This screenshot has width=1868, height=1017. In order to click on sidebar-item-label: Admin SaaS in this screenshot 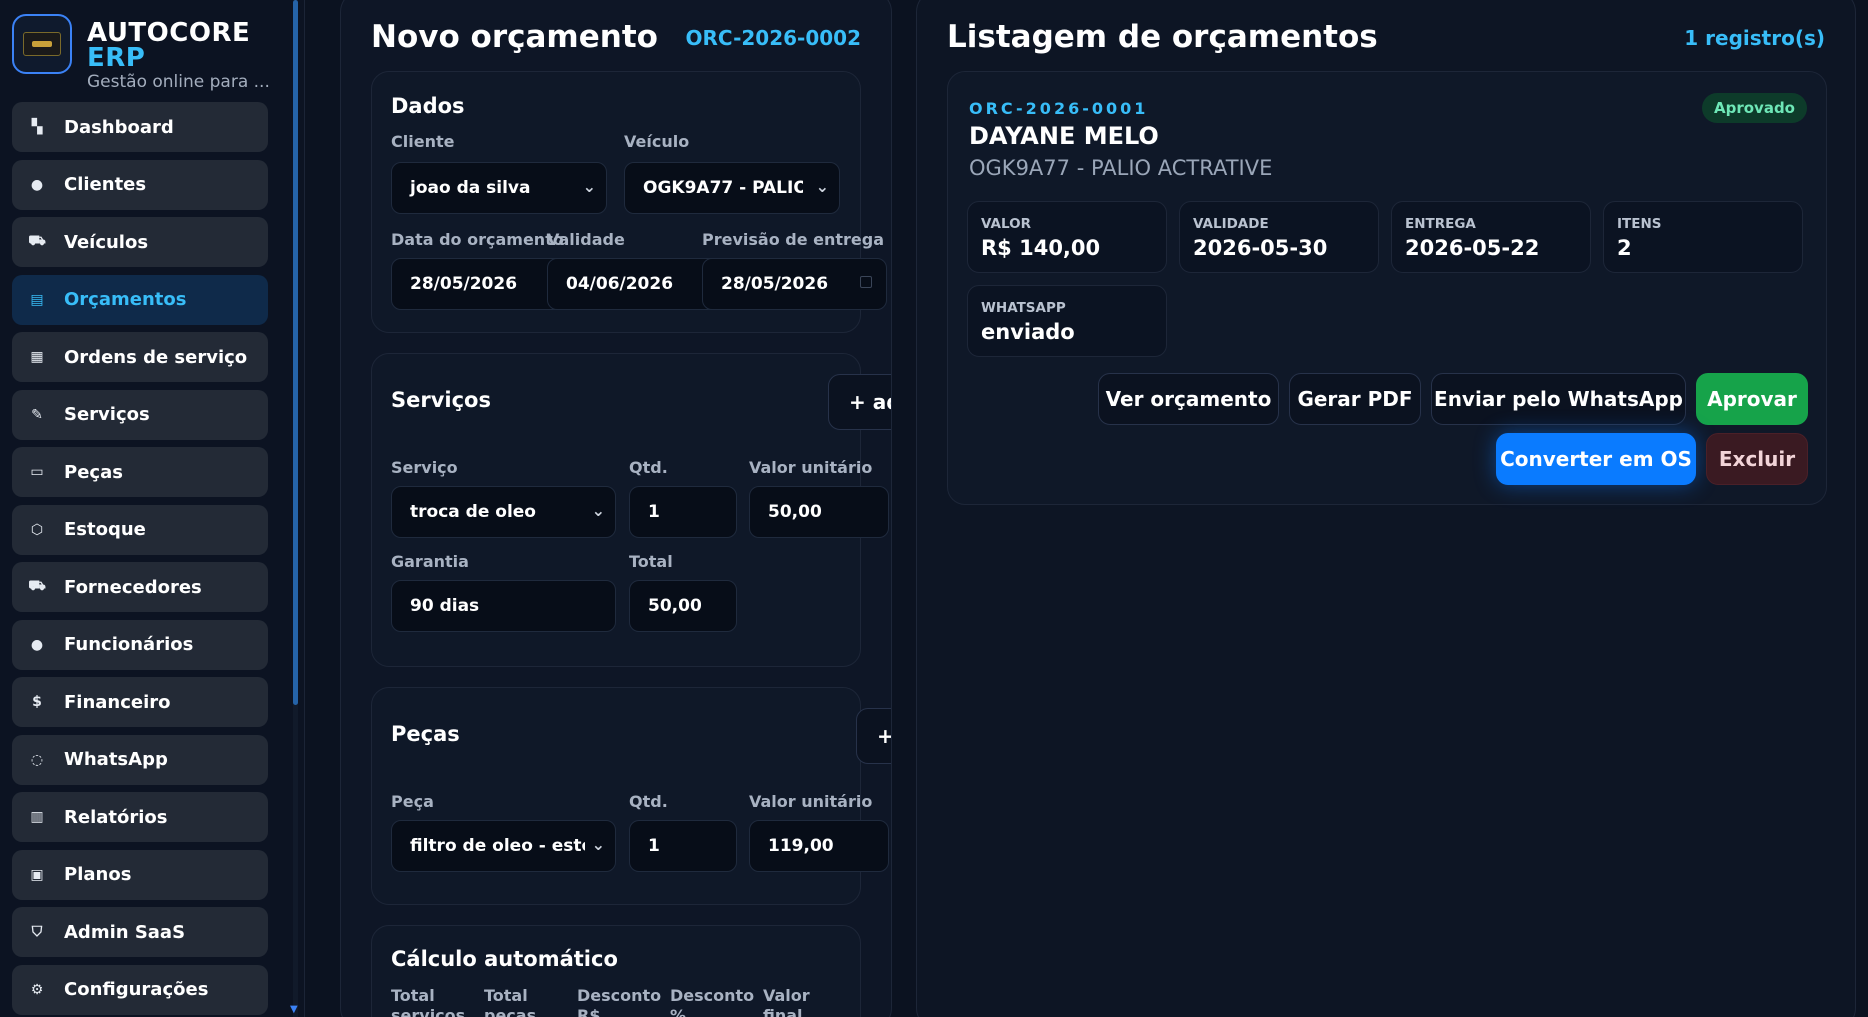, I will do `click(125, 932)`.